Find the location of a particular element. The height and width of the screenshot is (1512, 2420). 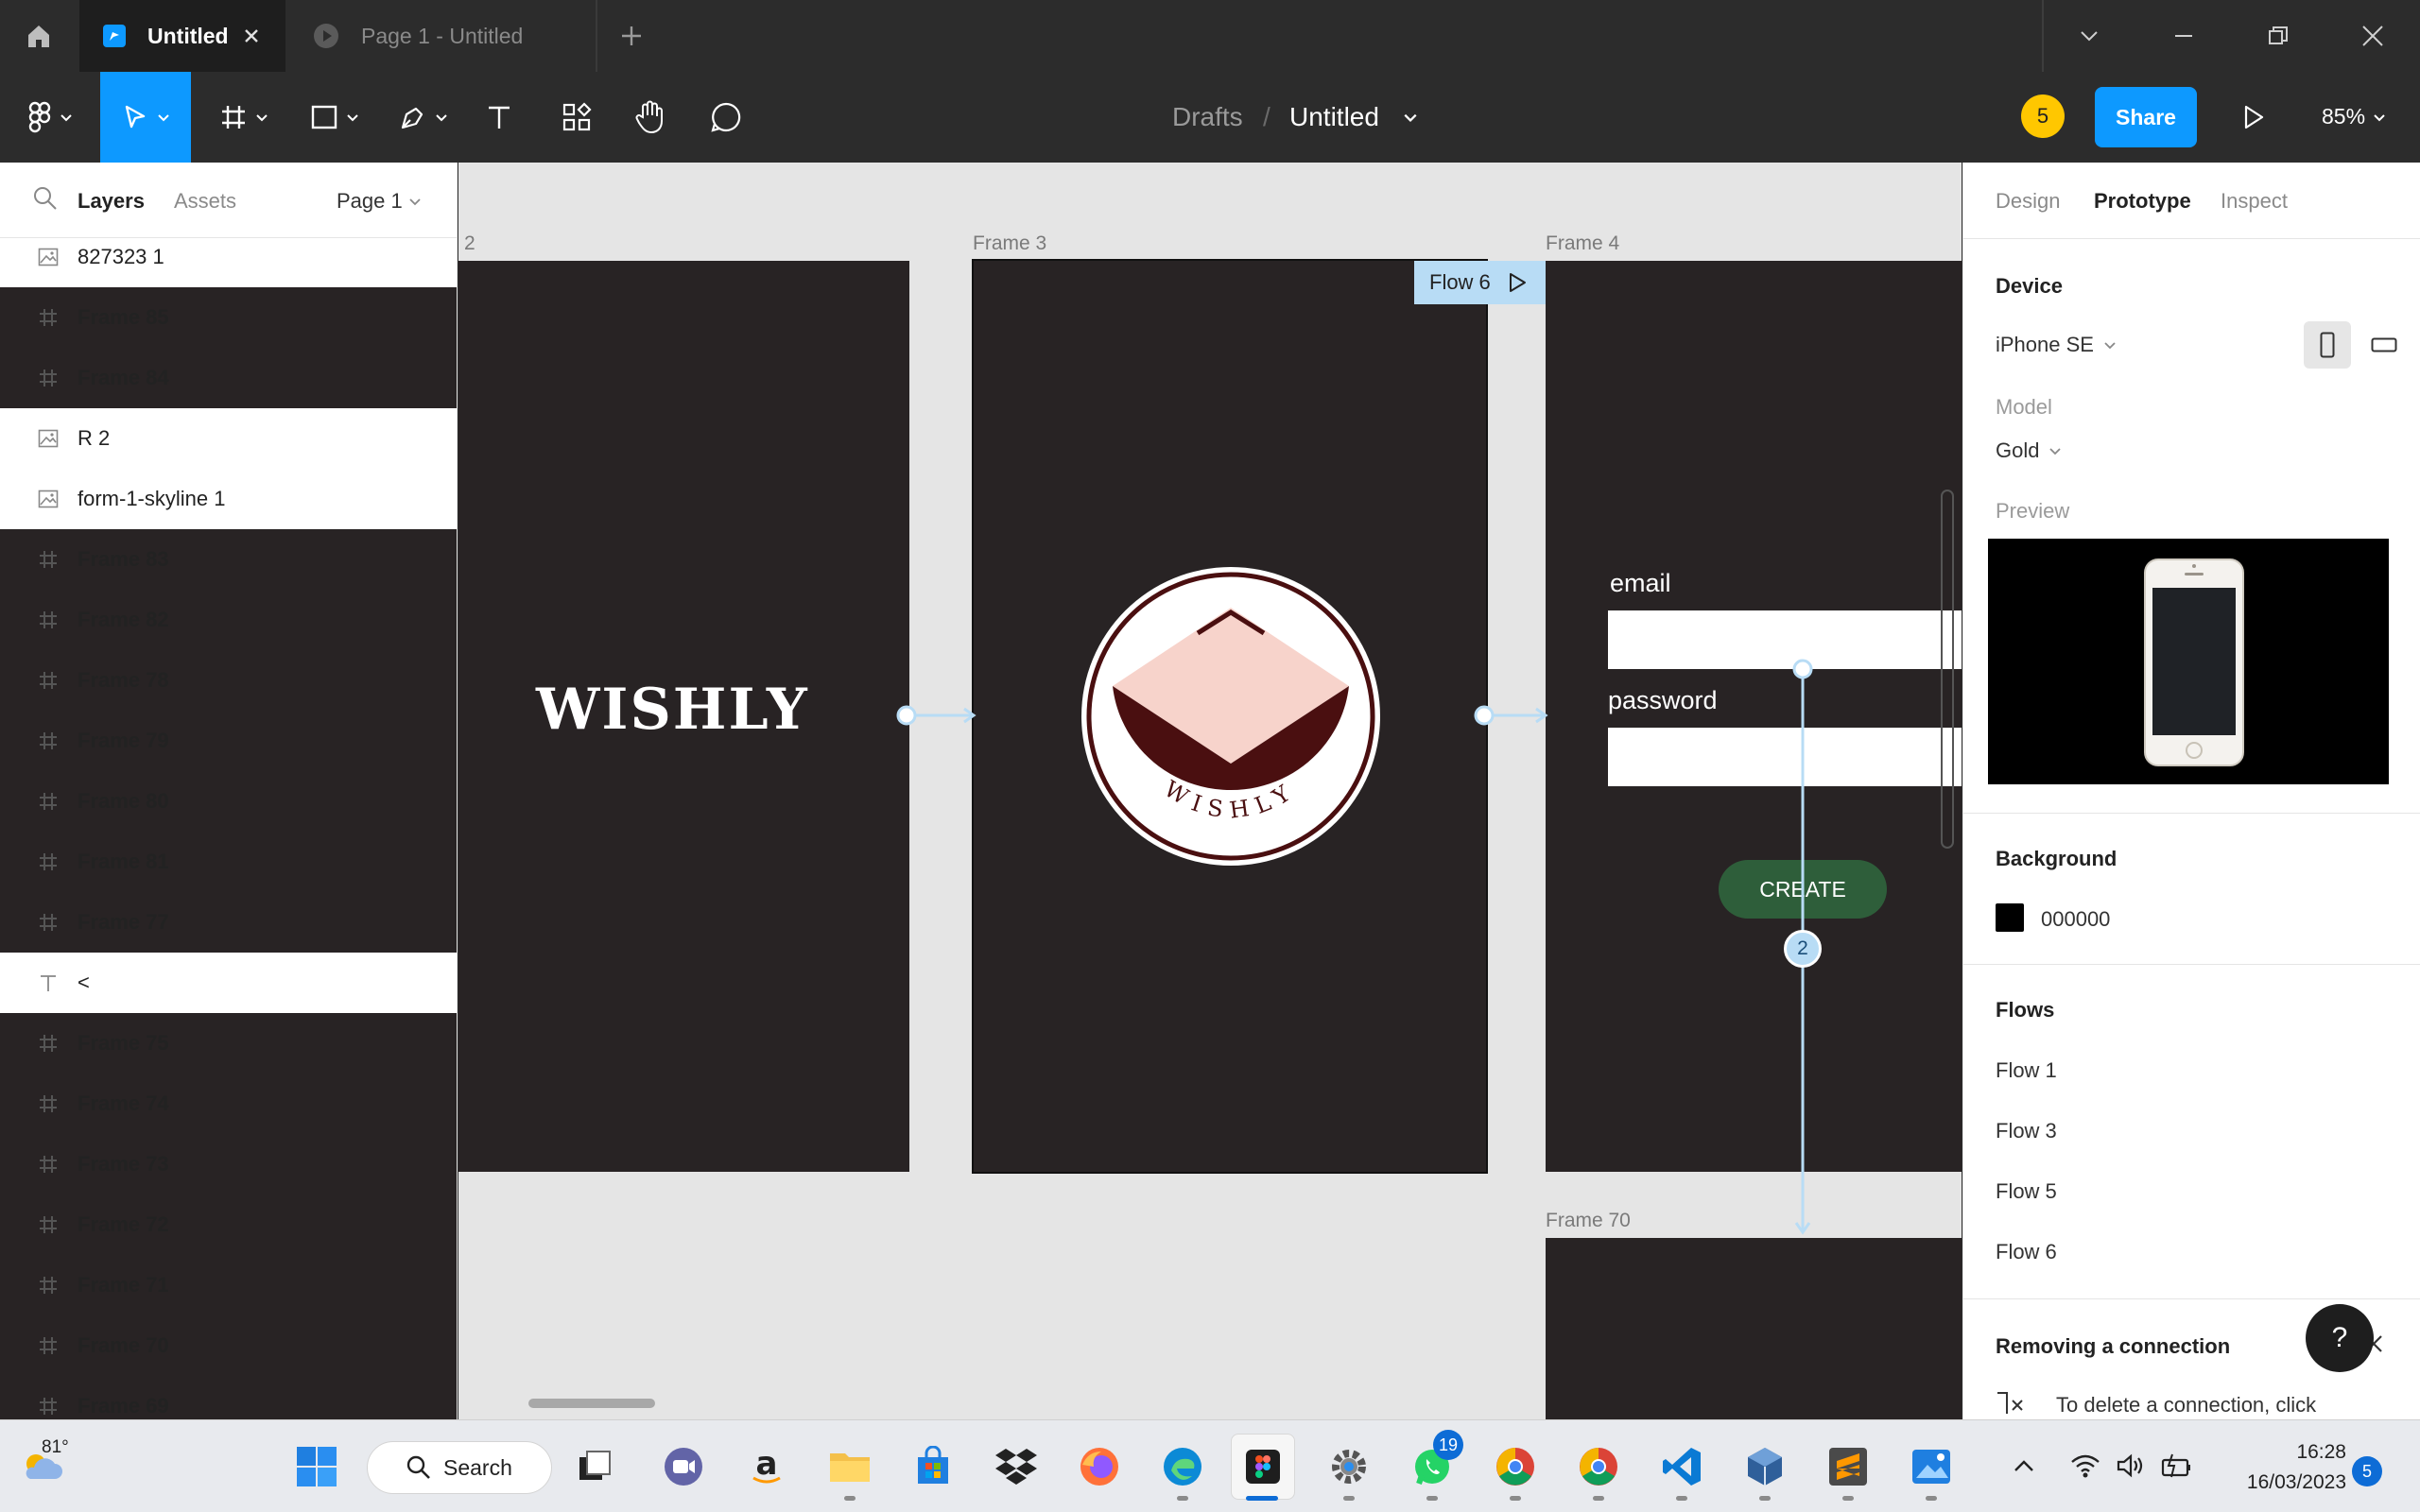

sublime-app is located at coordinates (1848, 1466).